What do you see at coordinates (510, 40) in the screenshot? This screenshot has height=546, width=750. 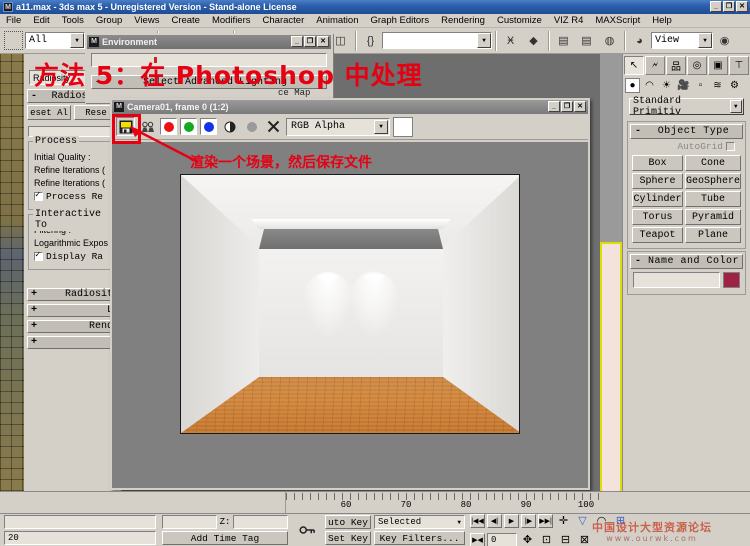 I see `mirror-selected-icon: Ӿ` at bounding box center [510, 40].